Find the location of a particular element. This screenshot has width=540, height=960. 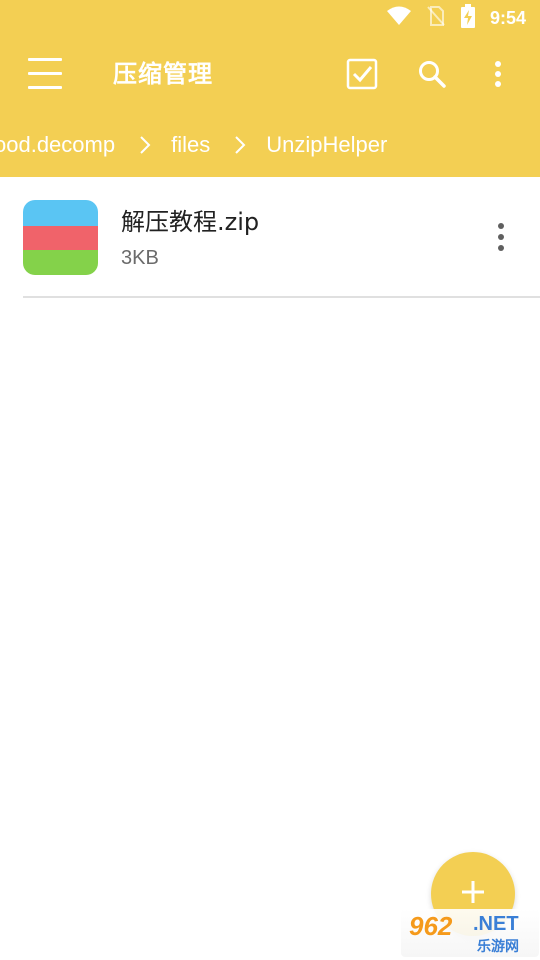

breadcrumb-item: UnzipHelper is located at coordinates (326, 145).